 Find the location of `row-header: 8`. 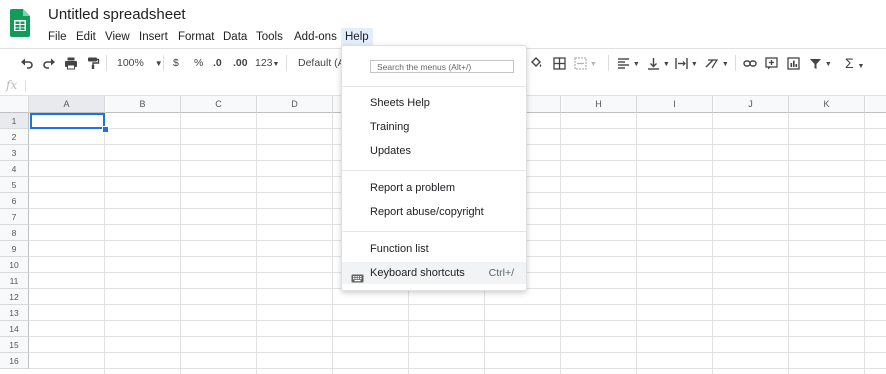

row-header: 8 is located at coordinates (14, 233).